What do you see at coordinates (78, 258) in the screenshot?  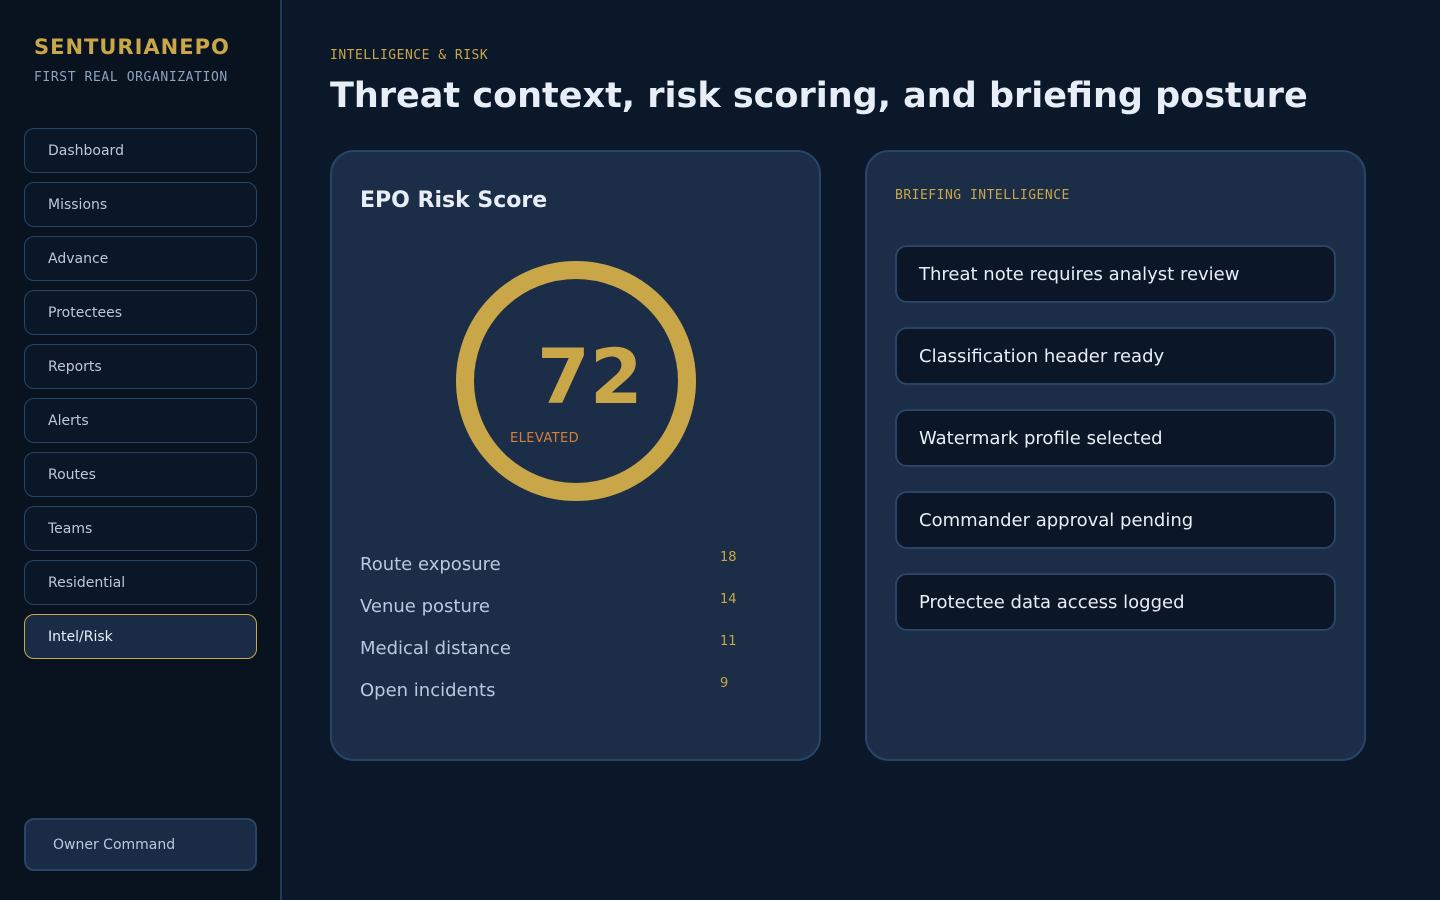 I see `sidebar-item-label: Advance` at bounding box center [78, 258].